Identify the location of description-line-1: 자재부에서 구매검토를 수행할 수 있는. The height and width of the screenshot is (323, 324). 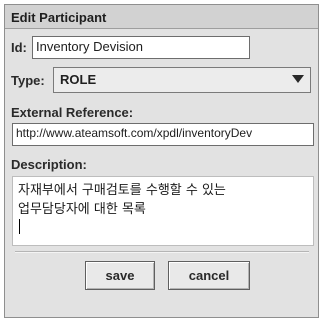
(122, 190).